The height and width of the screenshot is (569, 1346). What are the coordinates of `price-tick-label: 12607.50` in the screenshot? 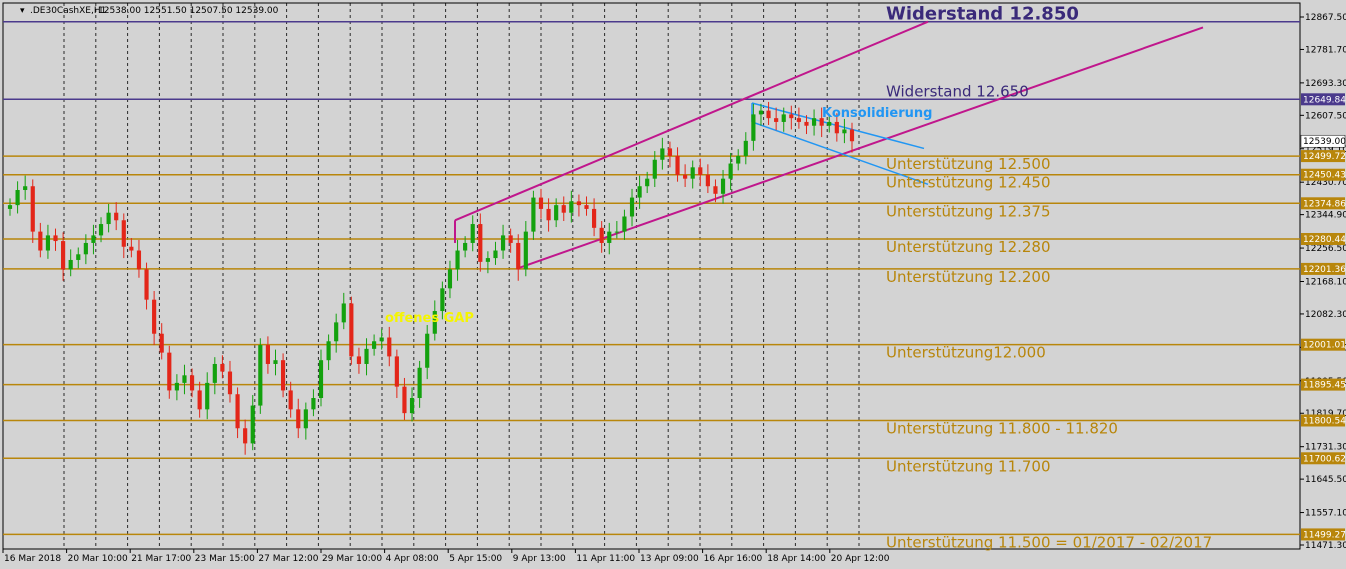 It's located at (1325, 116).